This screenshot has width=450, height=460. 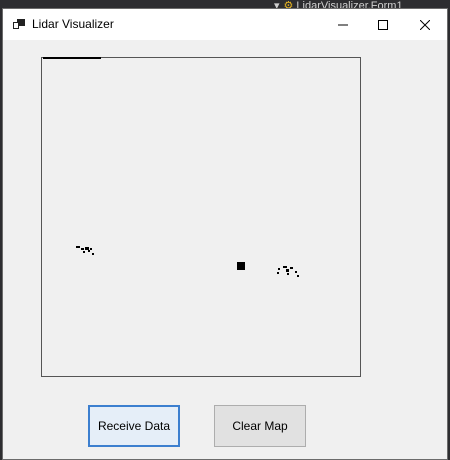 I want to click on map-scan-line, so click(x=72, y=58).